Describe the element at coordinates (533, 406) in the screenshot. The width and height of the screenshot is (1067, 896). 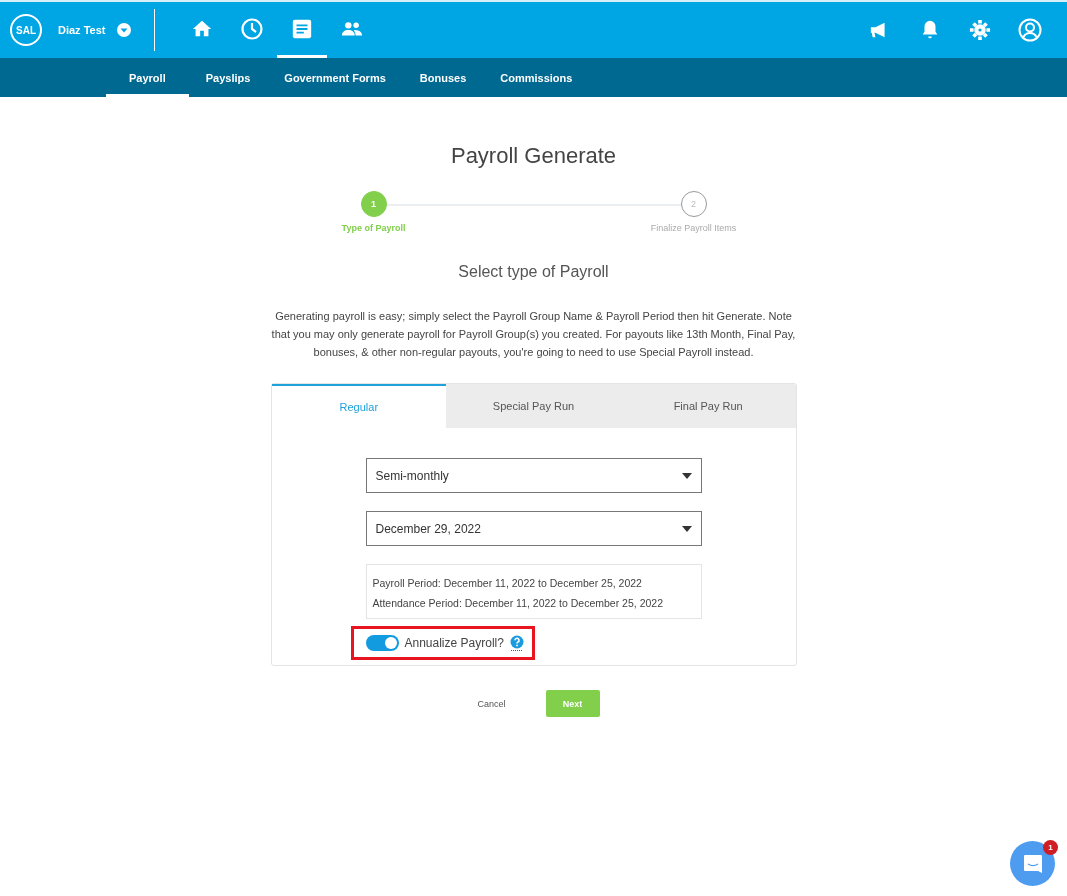
I see `payroll-type-tab: Special Pay Run` at that location.